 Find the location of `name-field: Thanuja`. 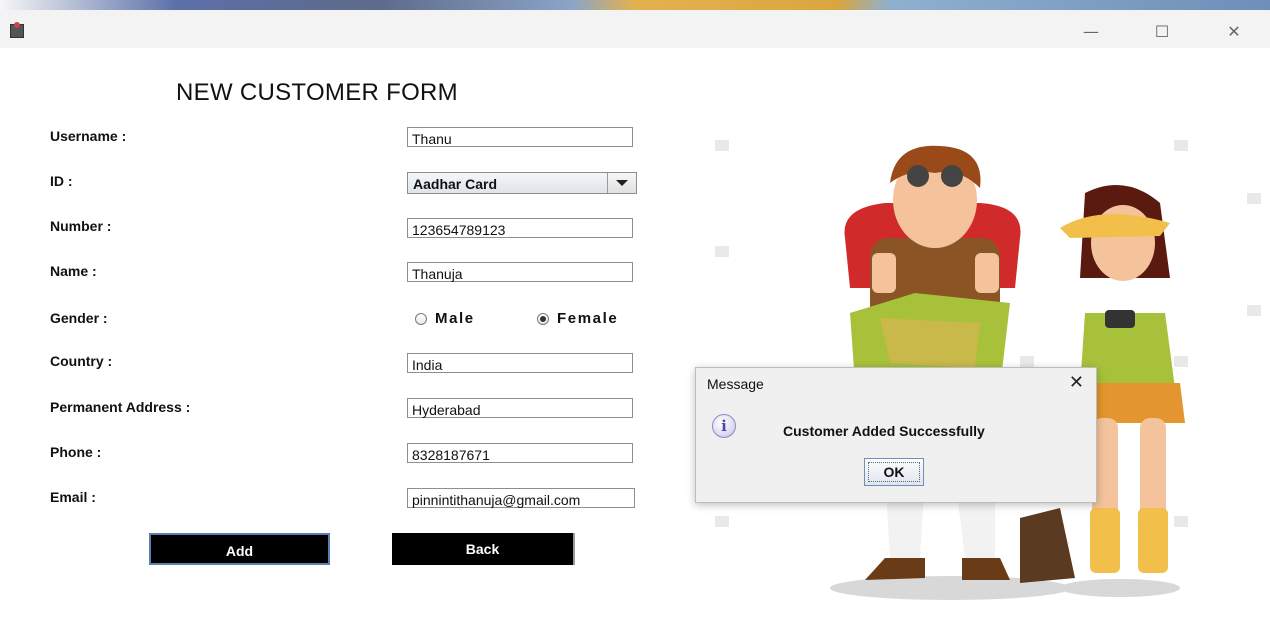

name-field: Thanuja is located at coordinates (520, 272).